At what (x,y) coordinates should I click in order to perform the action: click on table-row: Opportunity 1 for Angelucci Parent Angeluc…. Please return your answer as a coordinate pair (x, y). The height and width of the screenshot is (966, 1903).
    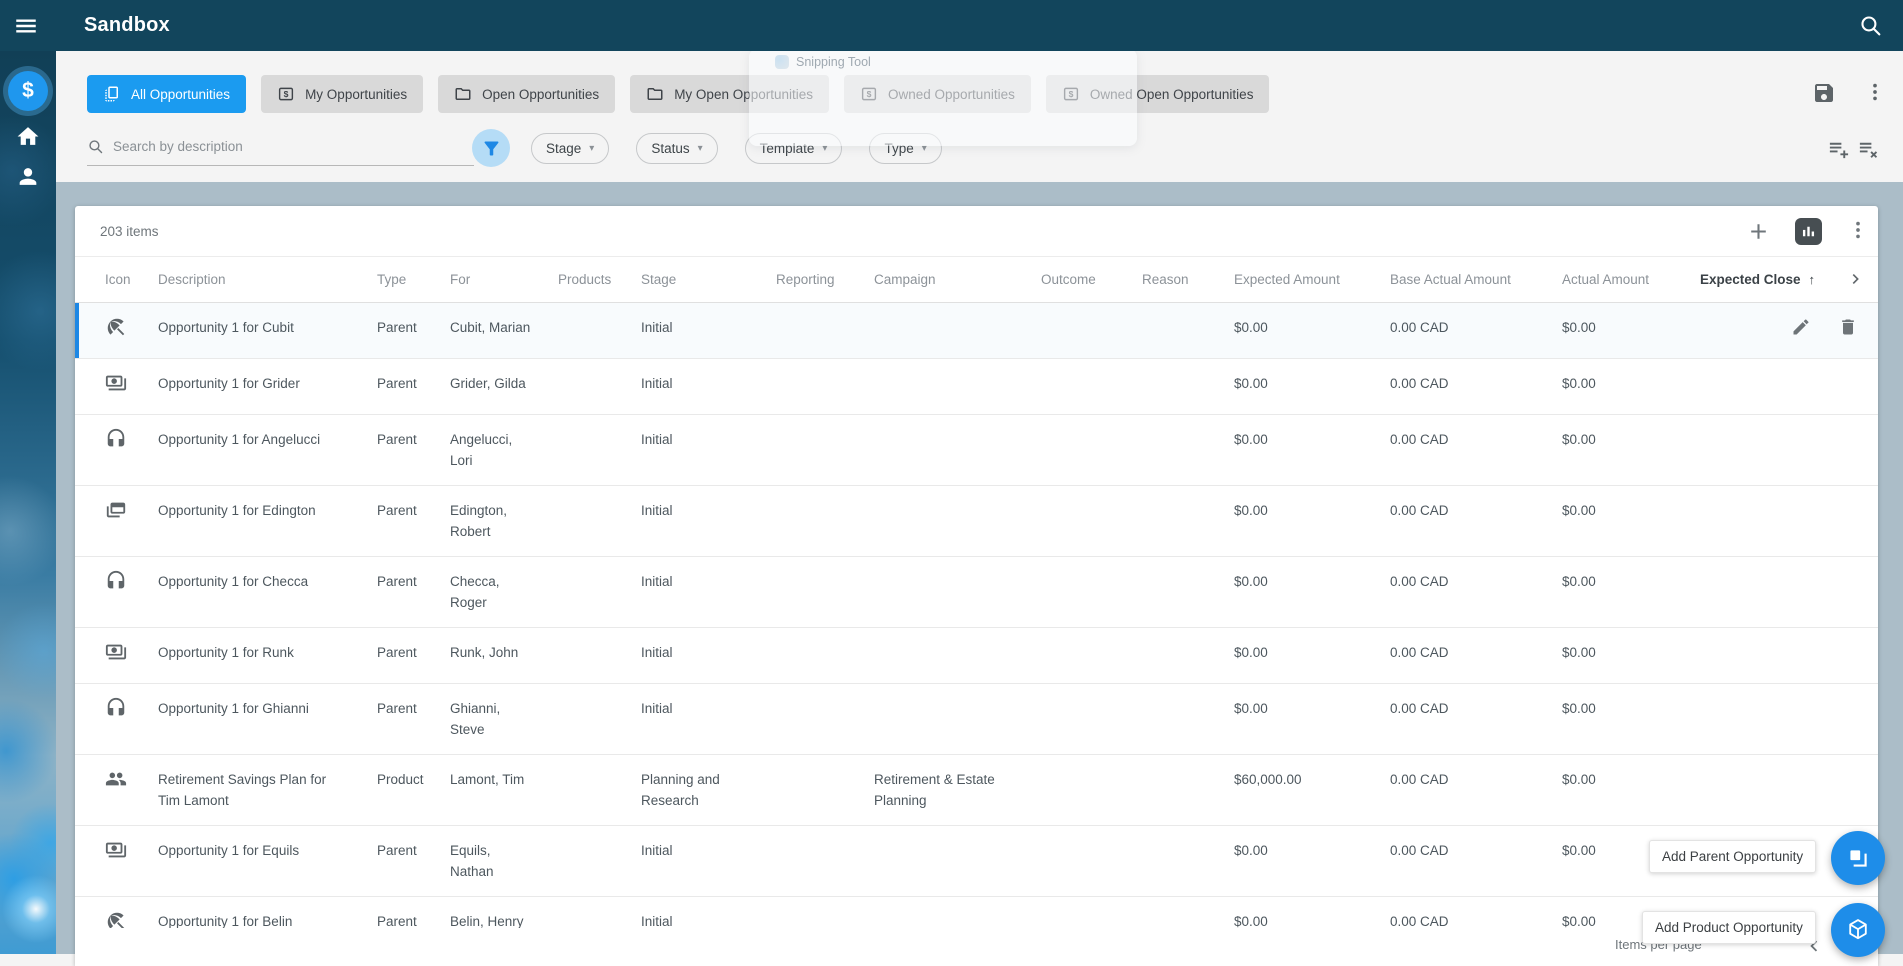
    Looking at the image, I should click on (976, 450).